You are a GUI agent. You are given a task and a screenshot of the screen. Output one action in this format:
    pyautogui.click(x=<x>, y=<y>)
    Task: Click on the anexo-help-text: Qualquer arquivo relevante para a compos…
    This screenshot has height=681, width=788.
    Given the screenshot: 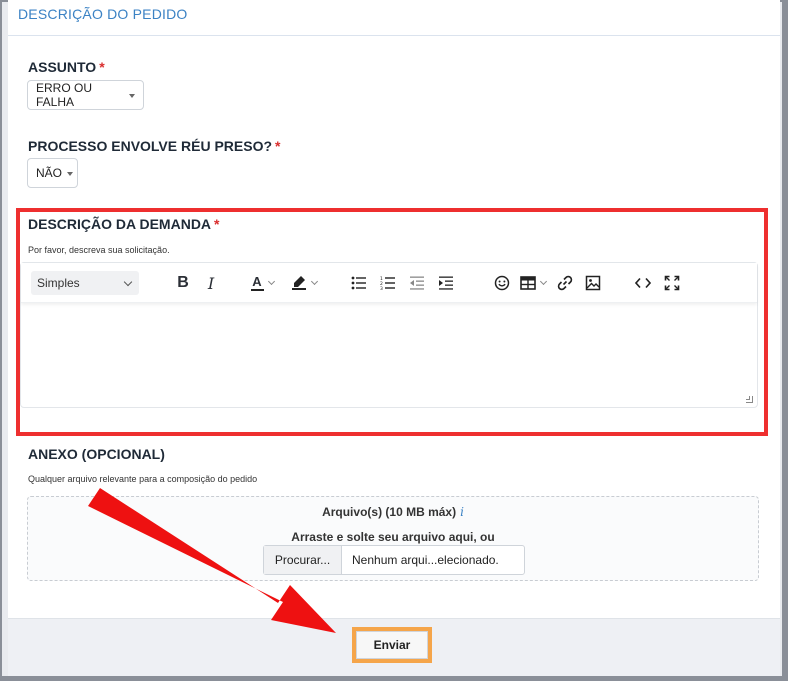 What is the action you would take?
    pyautogui.click(x=143, y=479)
    